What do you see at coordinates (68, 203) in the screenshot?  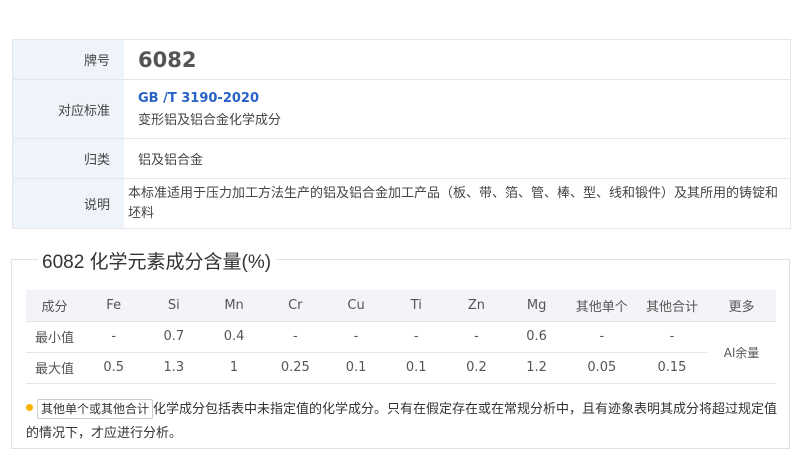 I see `description-label: 说明` at bounding box center [68, 203].